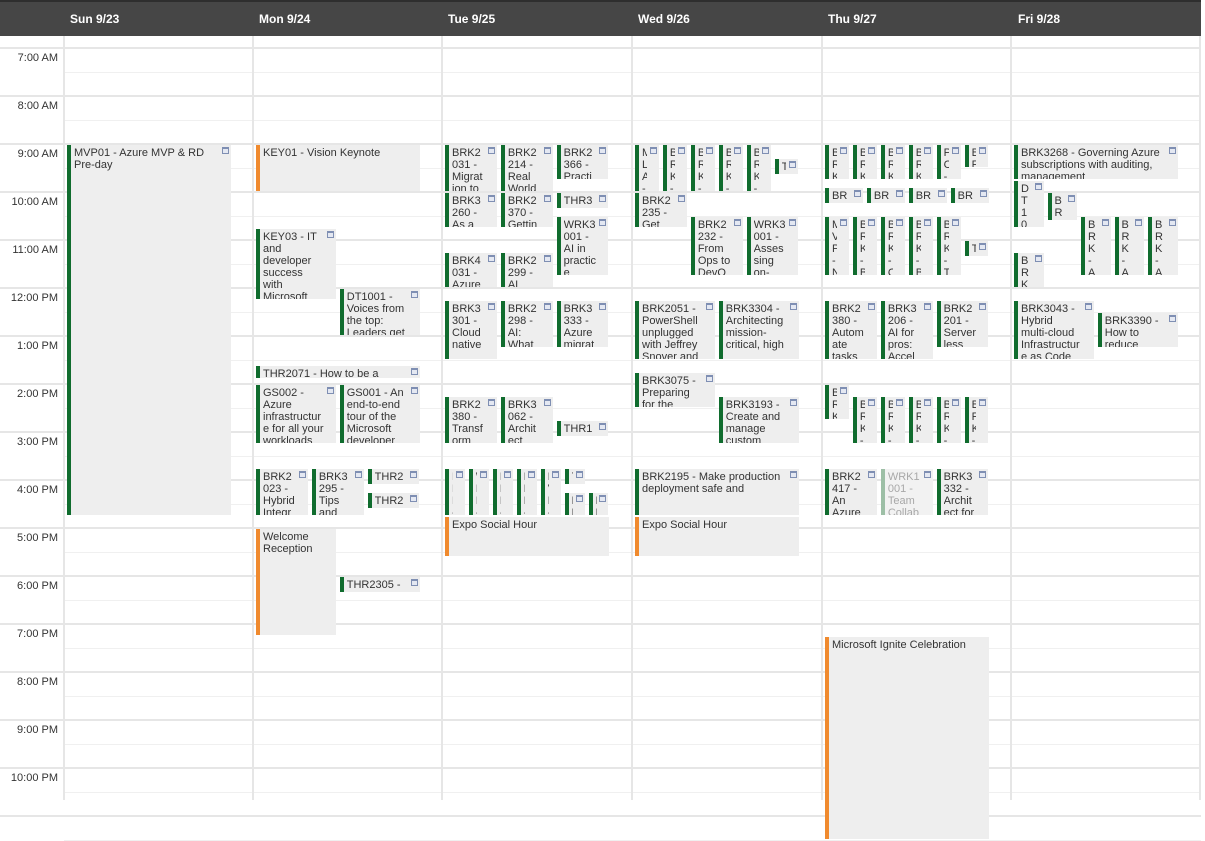 The image size is (1205, 841). I want to click on calendar-event: BRK3332 - Architect for, so click(962, 492).